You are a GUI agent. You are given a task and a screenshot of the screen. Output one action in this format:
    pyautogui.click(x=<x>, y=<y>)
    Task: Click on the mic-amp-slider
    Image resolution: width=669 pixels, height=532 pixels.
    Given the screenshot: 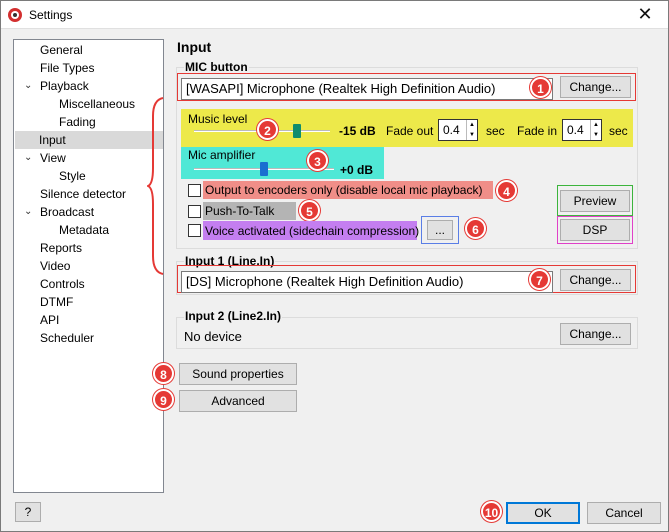 What is the action you would take?
    pyautogui.click(x=264, y=169)
    